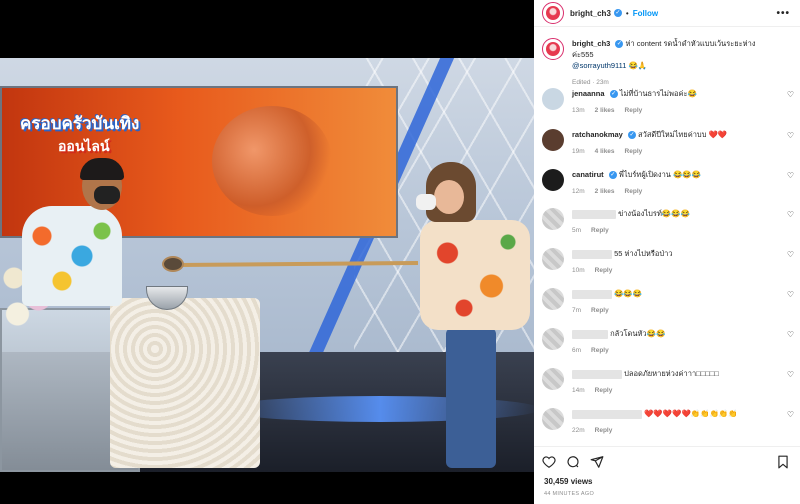  Describe the element at coordinates (668, 262) in the screenshot. I see `comment-item: 55 ห่างไปหรือป่าว 10m Reply ♡` at that location.